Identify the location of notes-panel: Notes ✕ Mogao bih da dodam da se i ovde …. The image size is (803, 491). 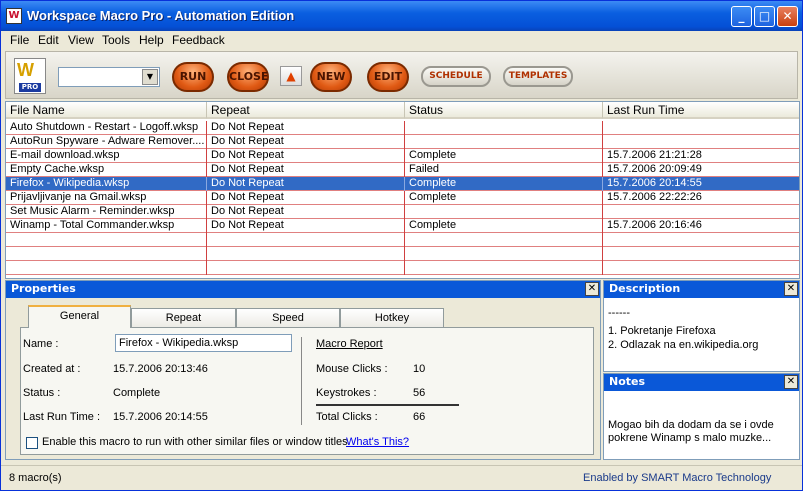
(701, 416).